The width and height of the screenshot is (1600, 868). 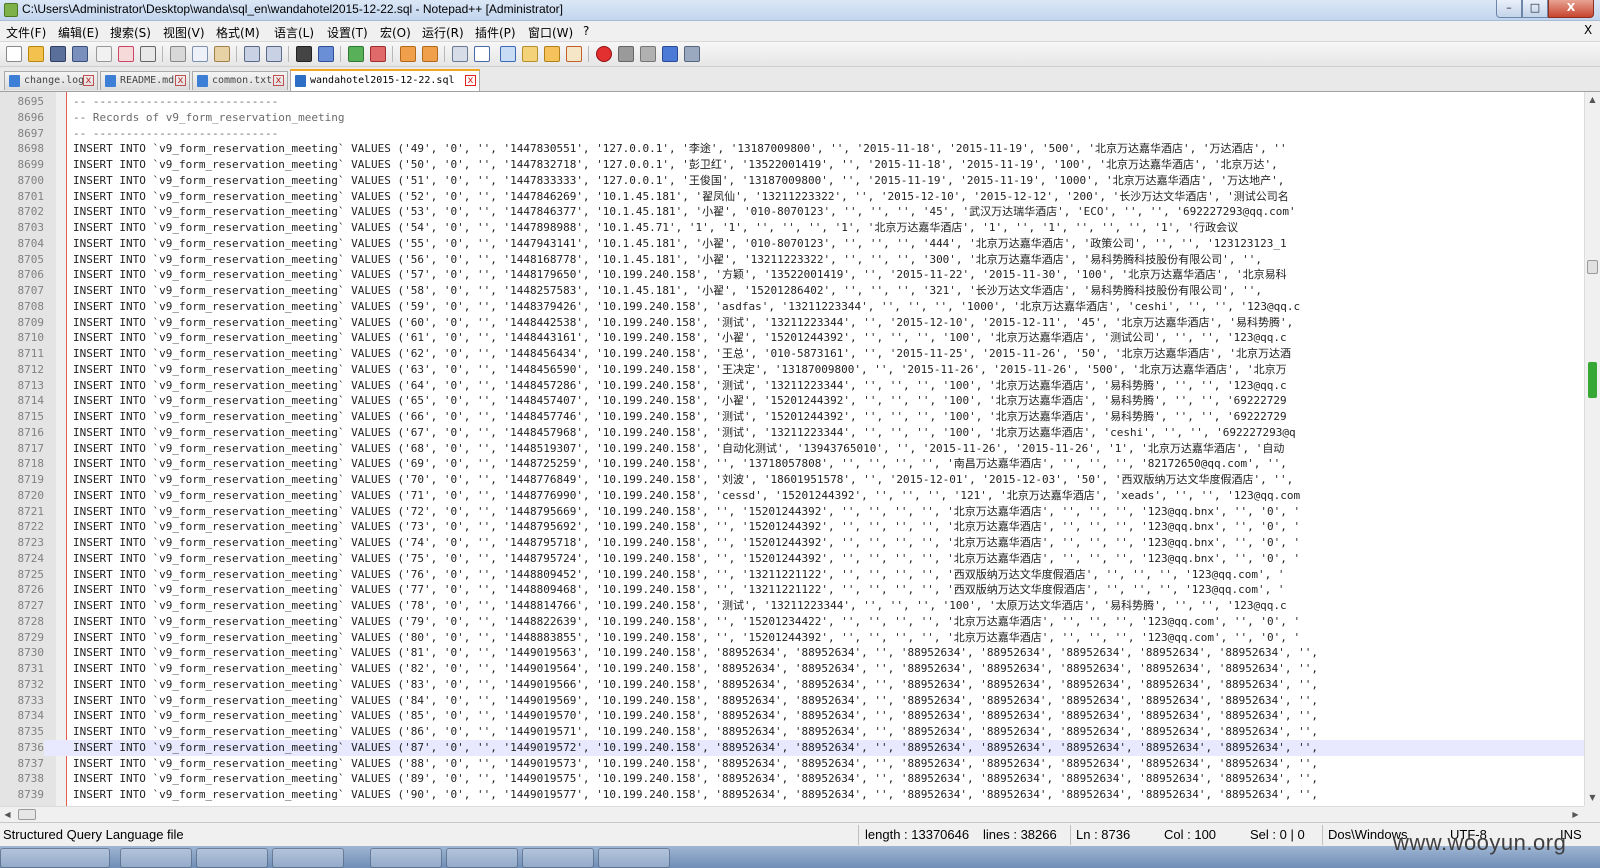 What do you see at coordinates (240, 80) in the screenshot?
I see `tab-common-txt: common.txt x` at bounding box center [240, 80].